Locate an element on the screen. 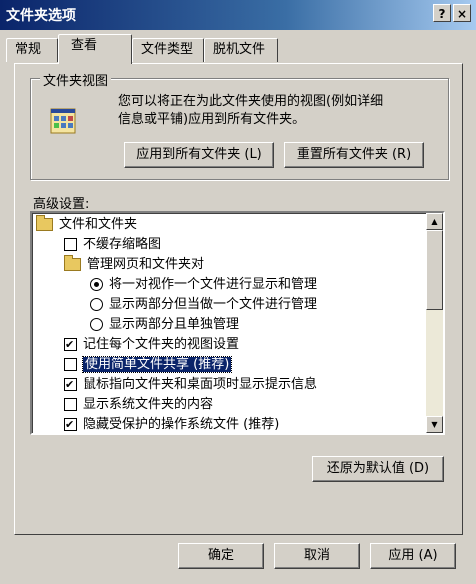 This screenshot has width=476, height=584. folder-view-icon is located at coordinates (63, 121).